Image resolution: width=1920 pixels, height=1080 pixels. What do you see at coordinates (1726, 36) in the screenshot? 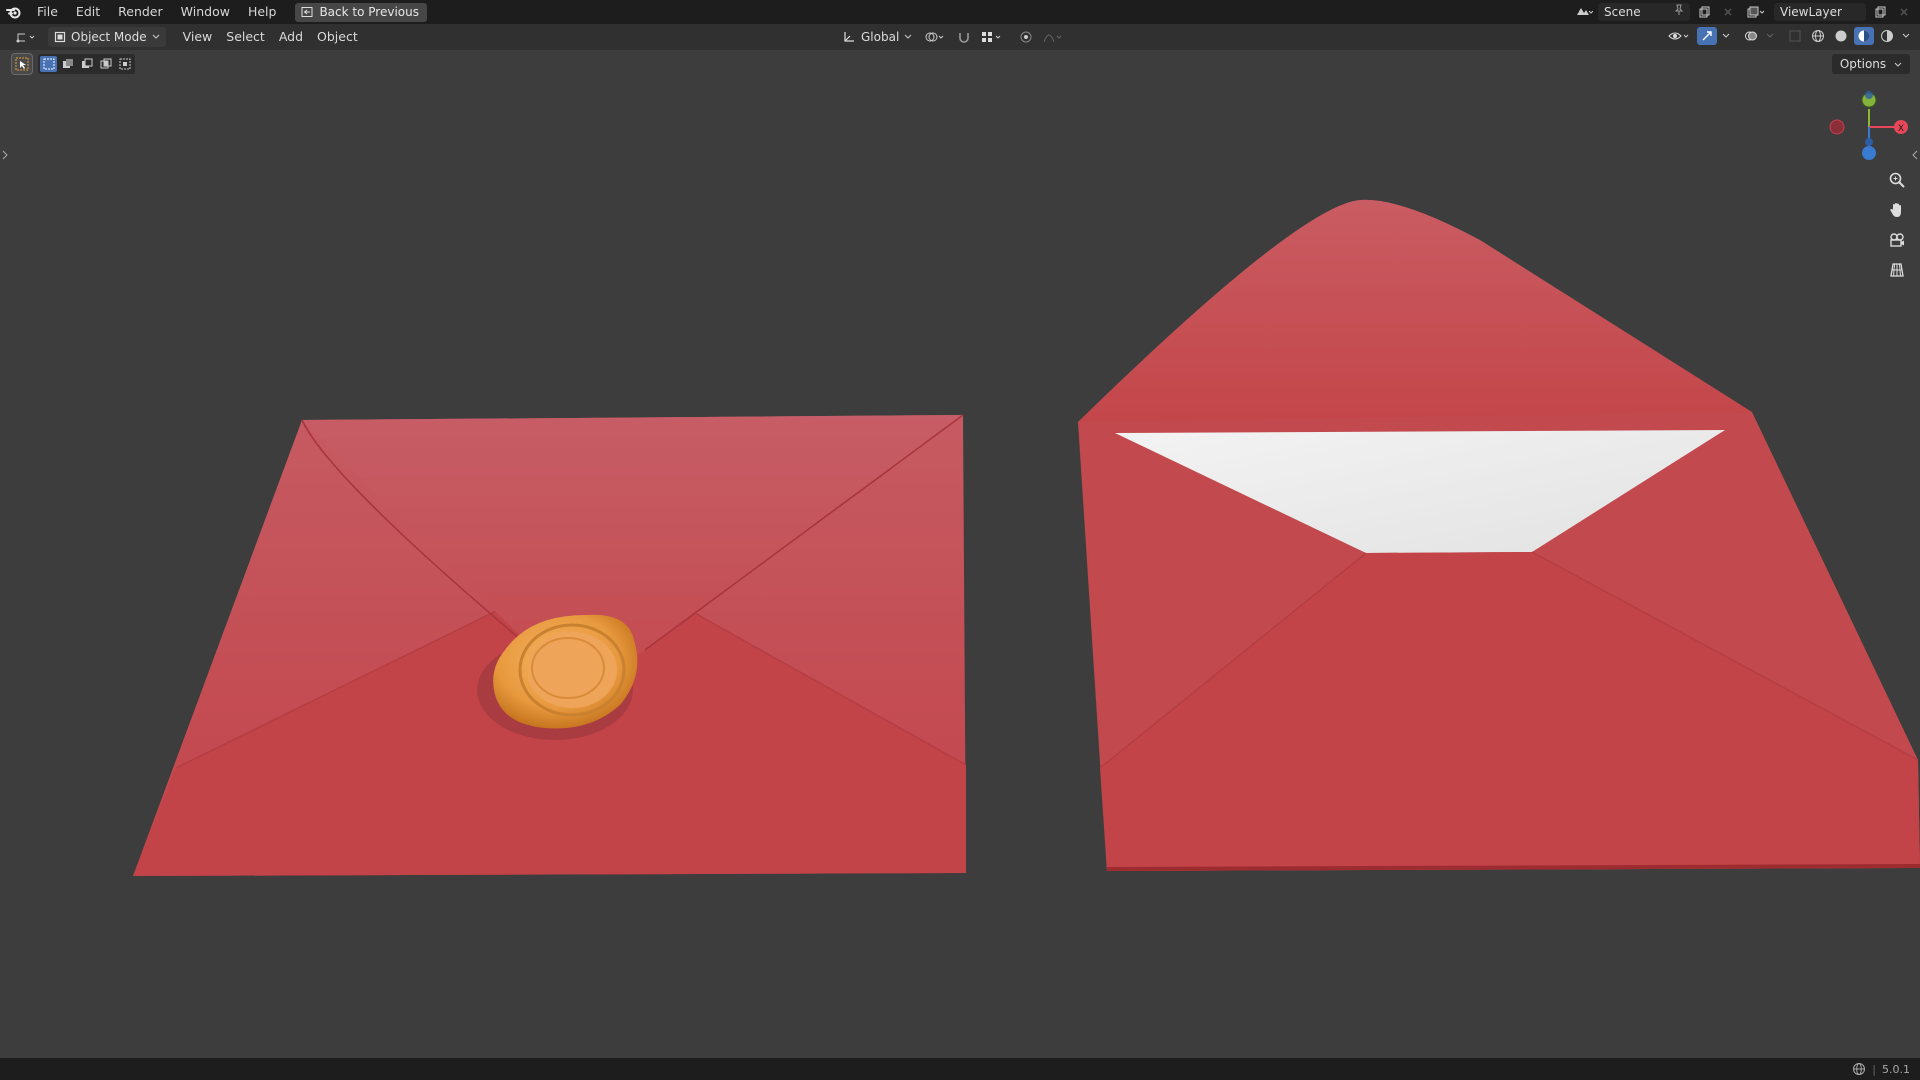
I see `gizmo-dropdown-icon` at bounding box center [1726, 36].